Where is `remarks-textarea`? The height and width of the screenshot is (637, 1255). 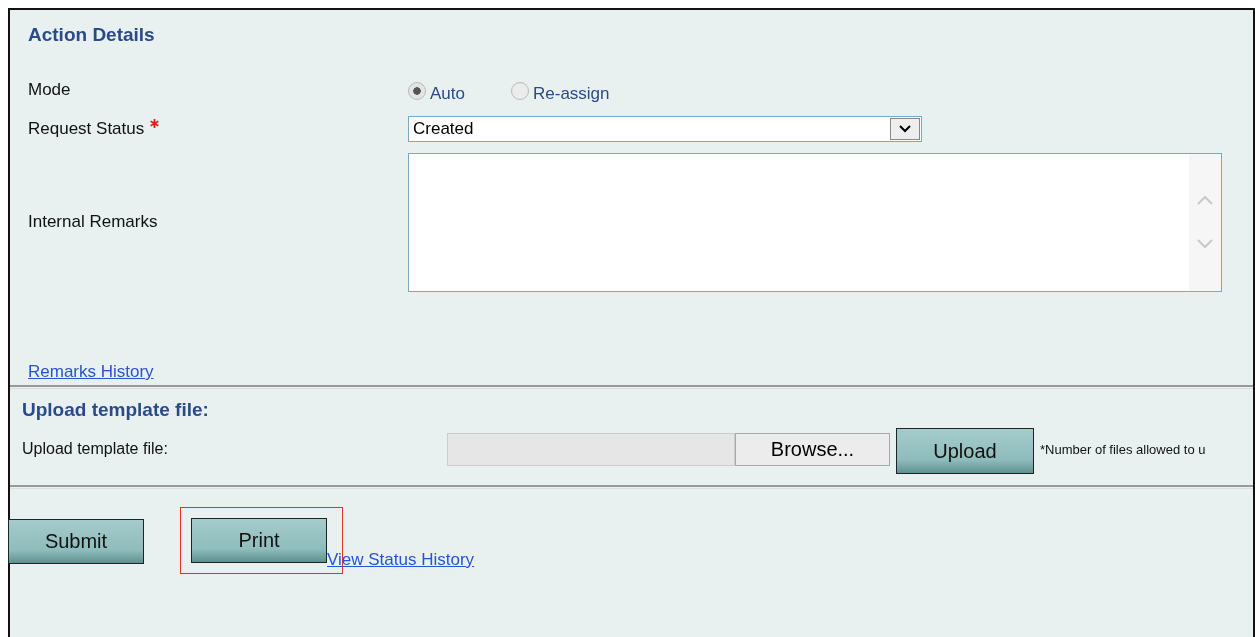 remarks-textarea is located at coordinates (815, 222).